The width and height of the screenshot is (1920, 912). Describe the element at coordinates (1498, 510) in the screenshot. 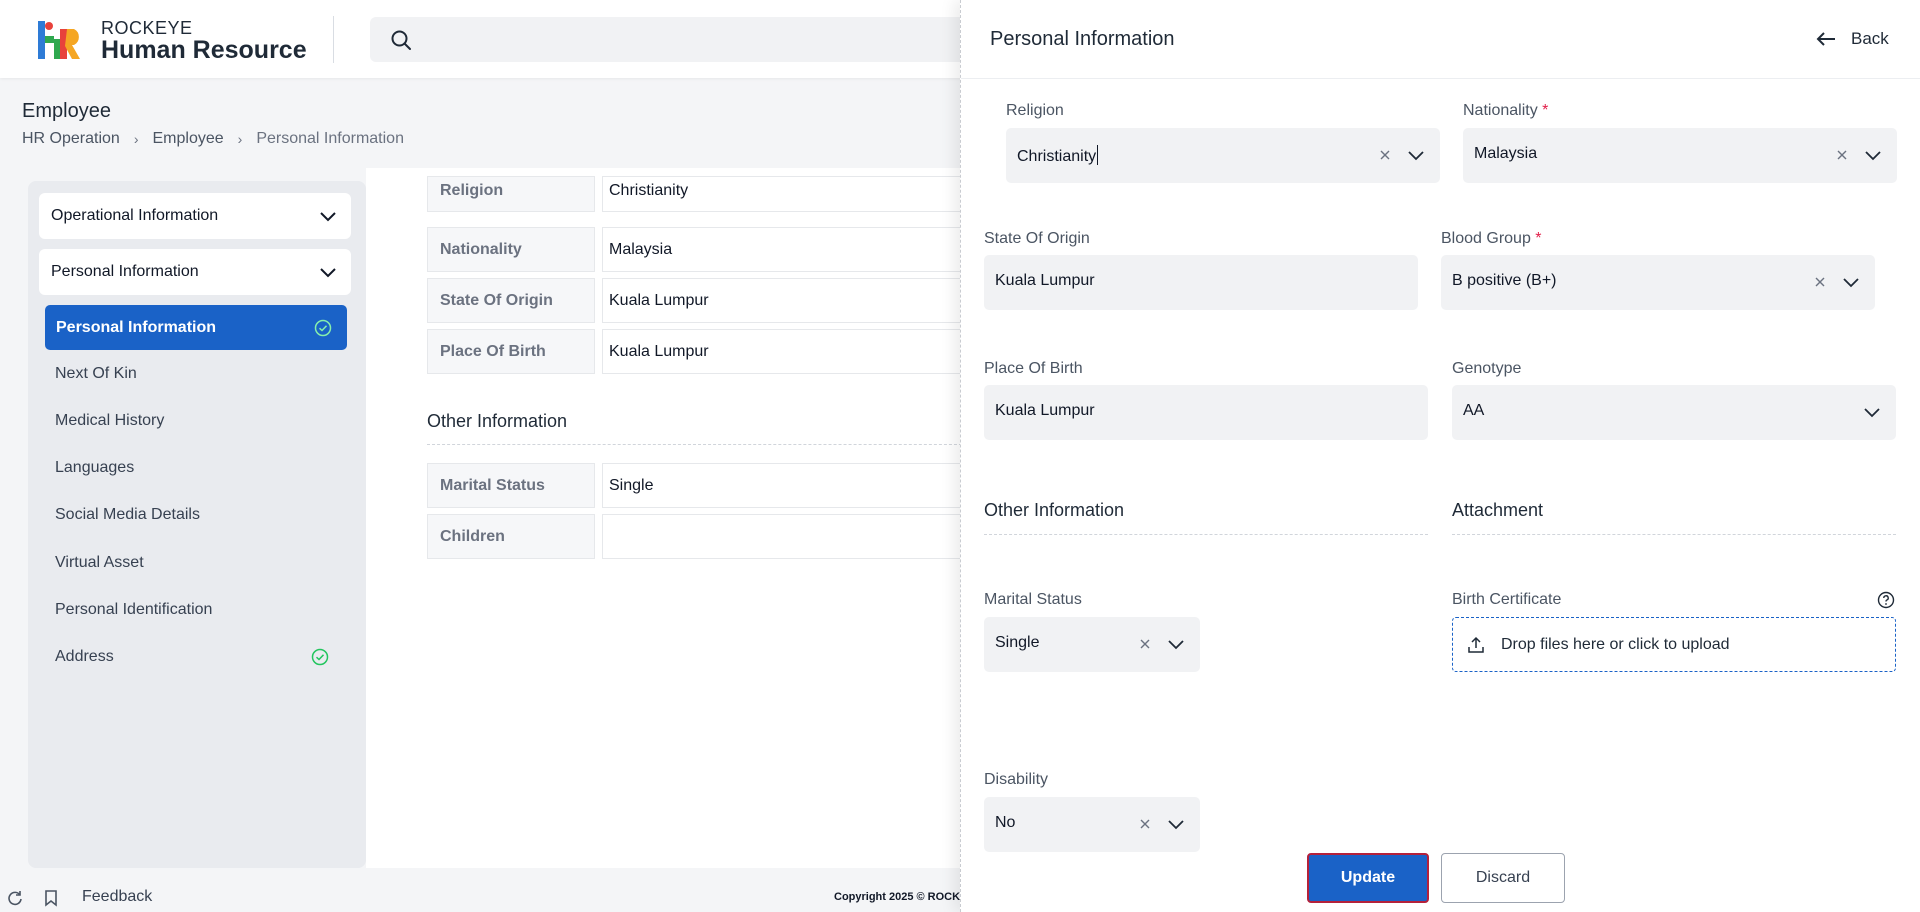

I see `attachment-heading: Attachment` at that location.